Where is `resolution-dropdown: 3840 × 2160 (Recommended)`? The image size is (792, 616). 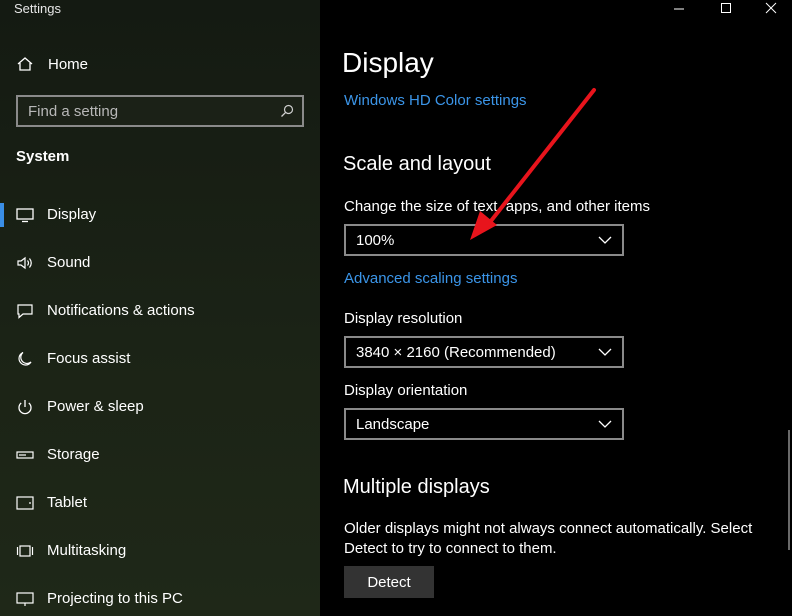
resolution-dropdown: 3840 × 2160 (Recommended) is located at coordinates (484, 352).